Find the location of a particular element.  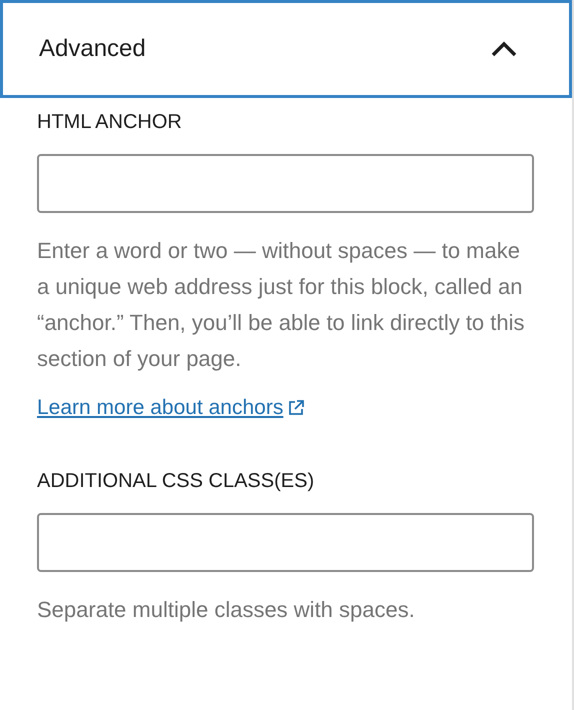

field-label: ADDITIONAL CSS CLASS(ES) is located at coordinates (175, 481).